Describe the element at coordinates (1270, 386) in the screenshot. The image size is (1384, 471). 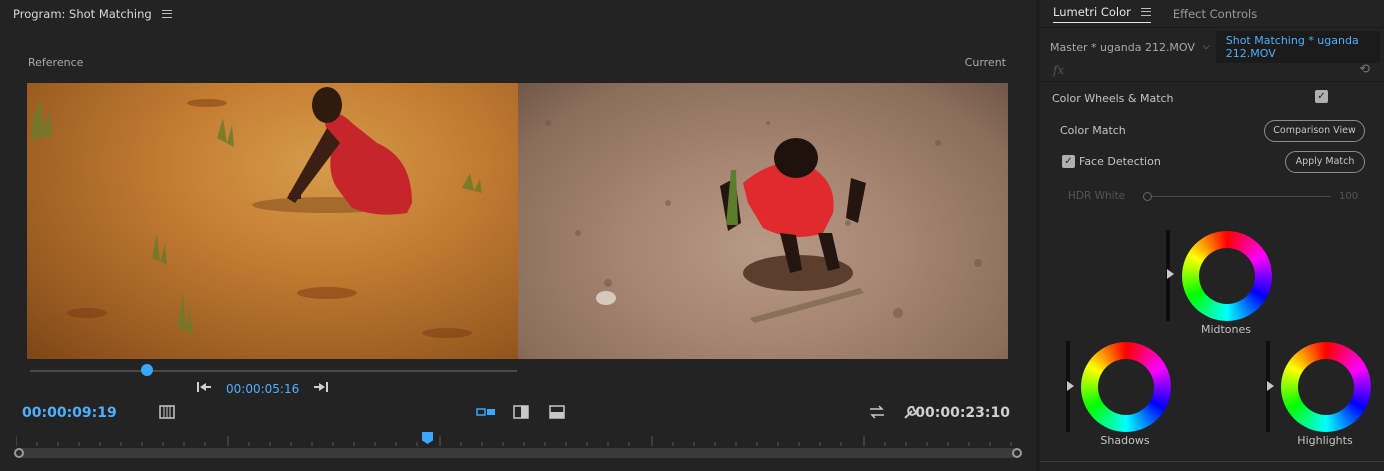
I see `highlights-luma-knob` at that location.